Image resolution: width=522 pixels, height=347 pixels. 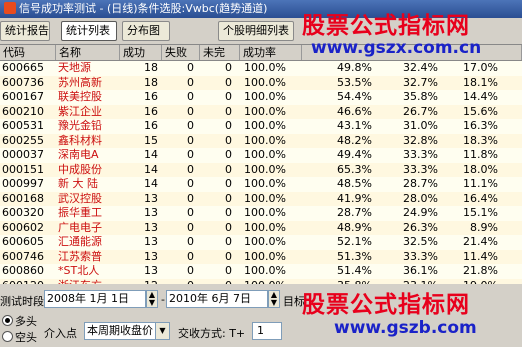 What do you see at coordinates (261, 126) in the screenshot?
I see `table-row: 600531 豫光金铅 16 0 0 100.0% 43.1% 31.0% 16.3%` at bounding box center [261, 126].